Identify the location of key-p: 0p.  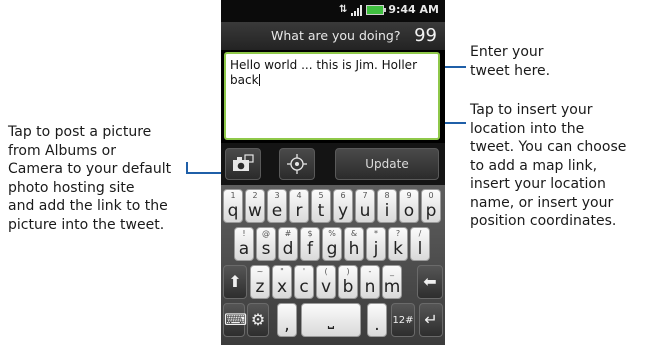
(431, 206).